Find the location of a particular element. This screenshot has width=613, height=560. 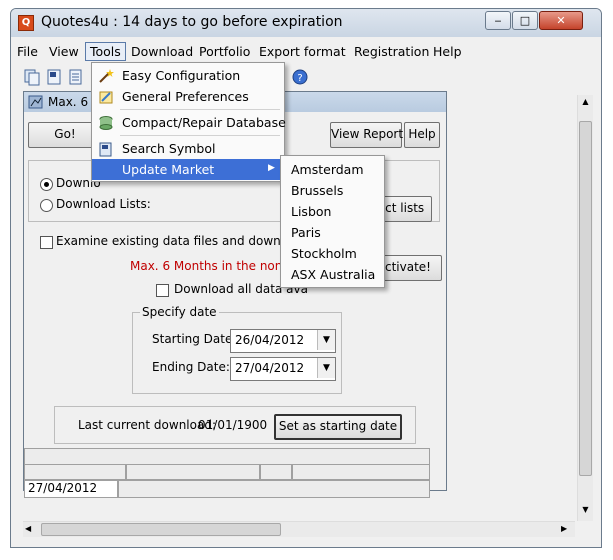

preferences-icon is located at coordinates (106, 97).